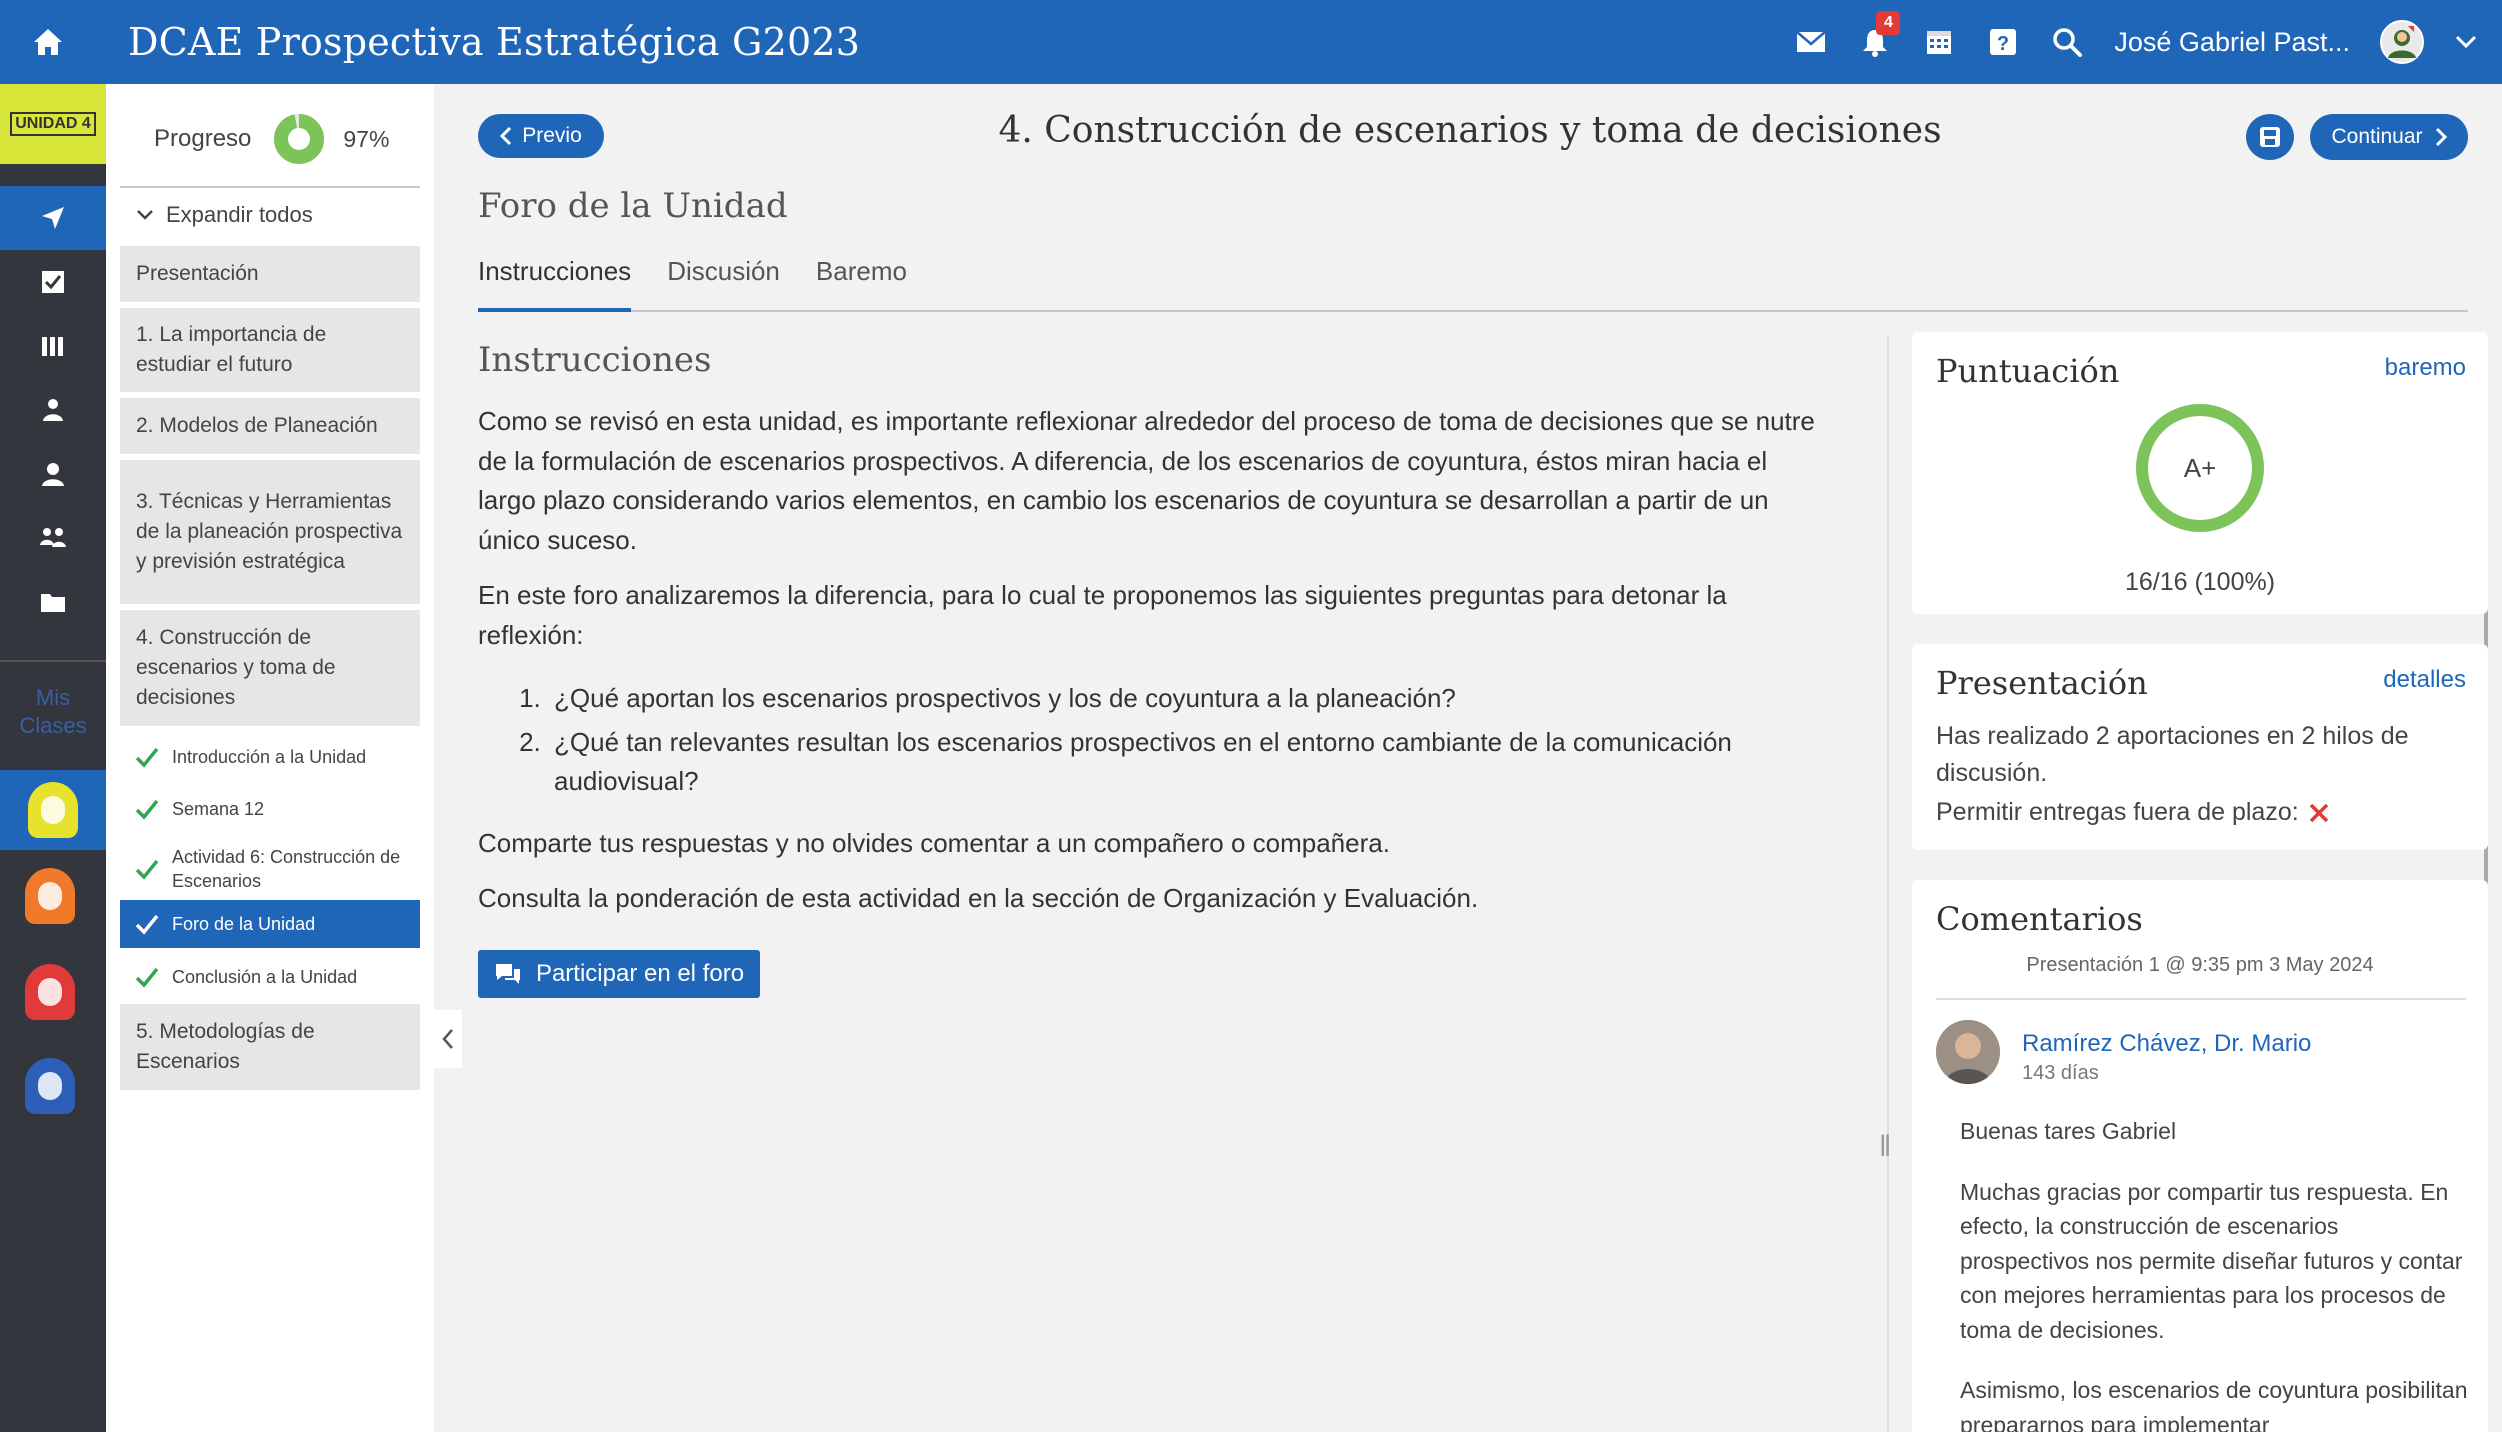  I want to click on help-icon: ?, so click(2003, 42).